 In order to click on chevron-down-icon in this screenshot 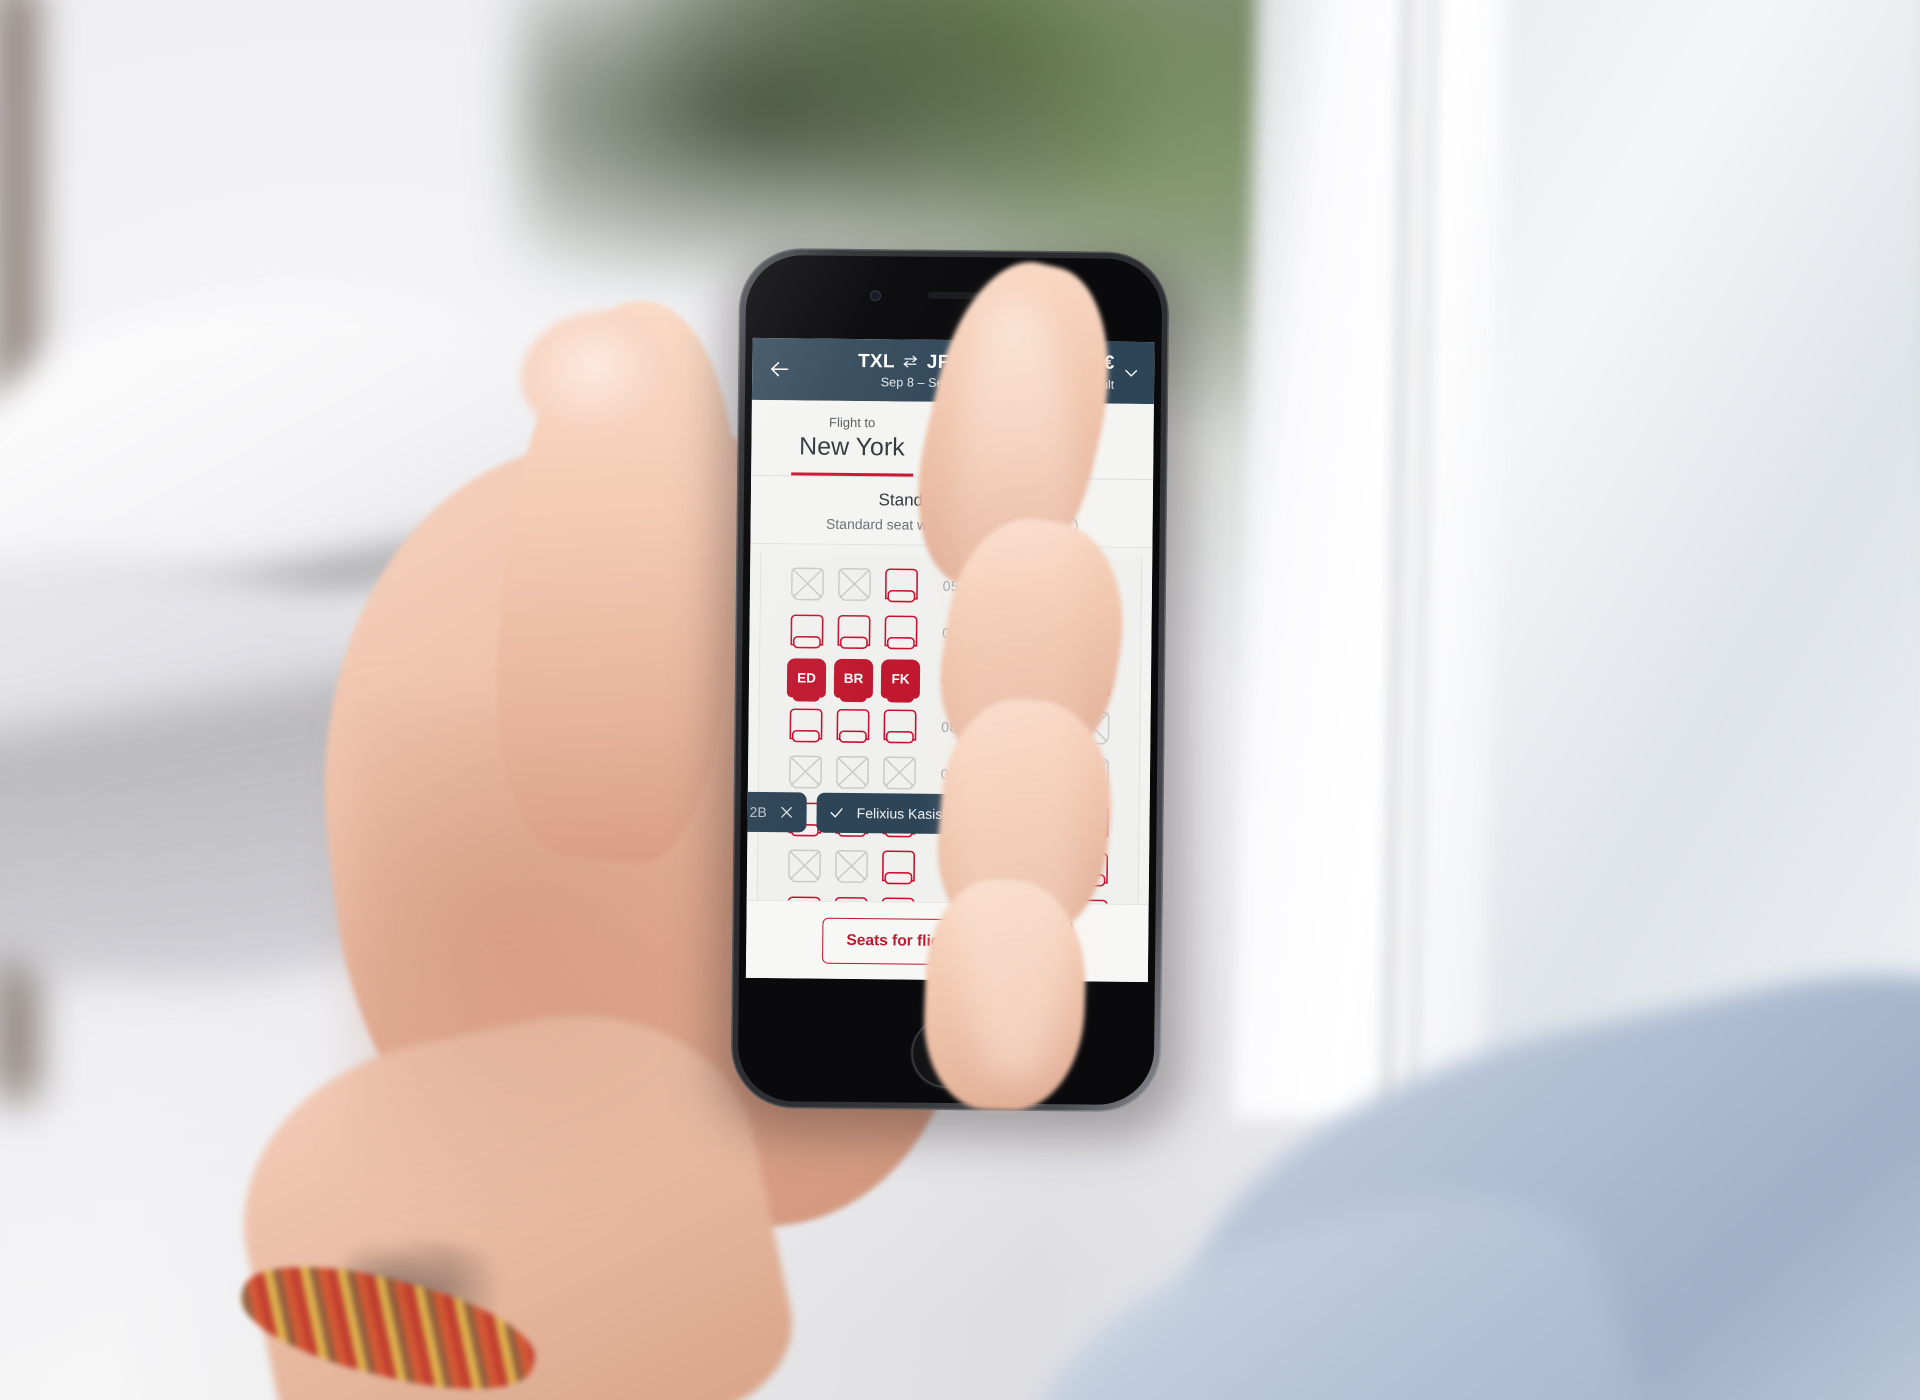, I will do `click(1131, 373)`.